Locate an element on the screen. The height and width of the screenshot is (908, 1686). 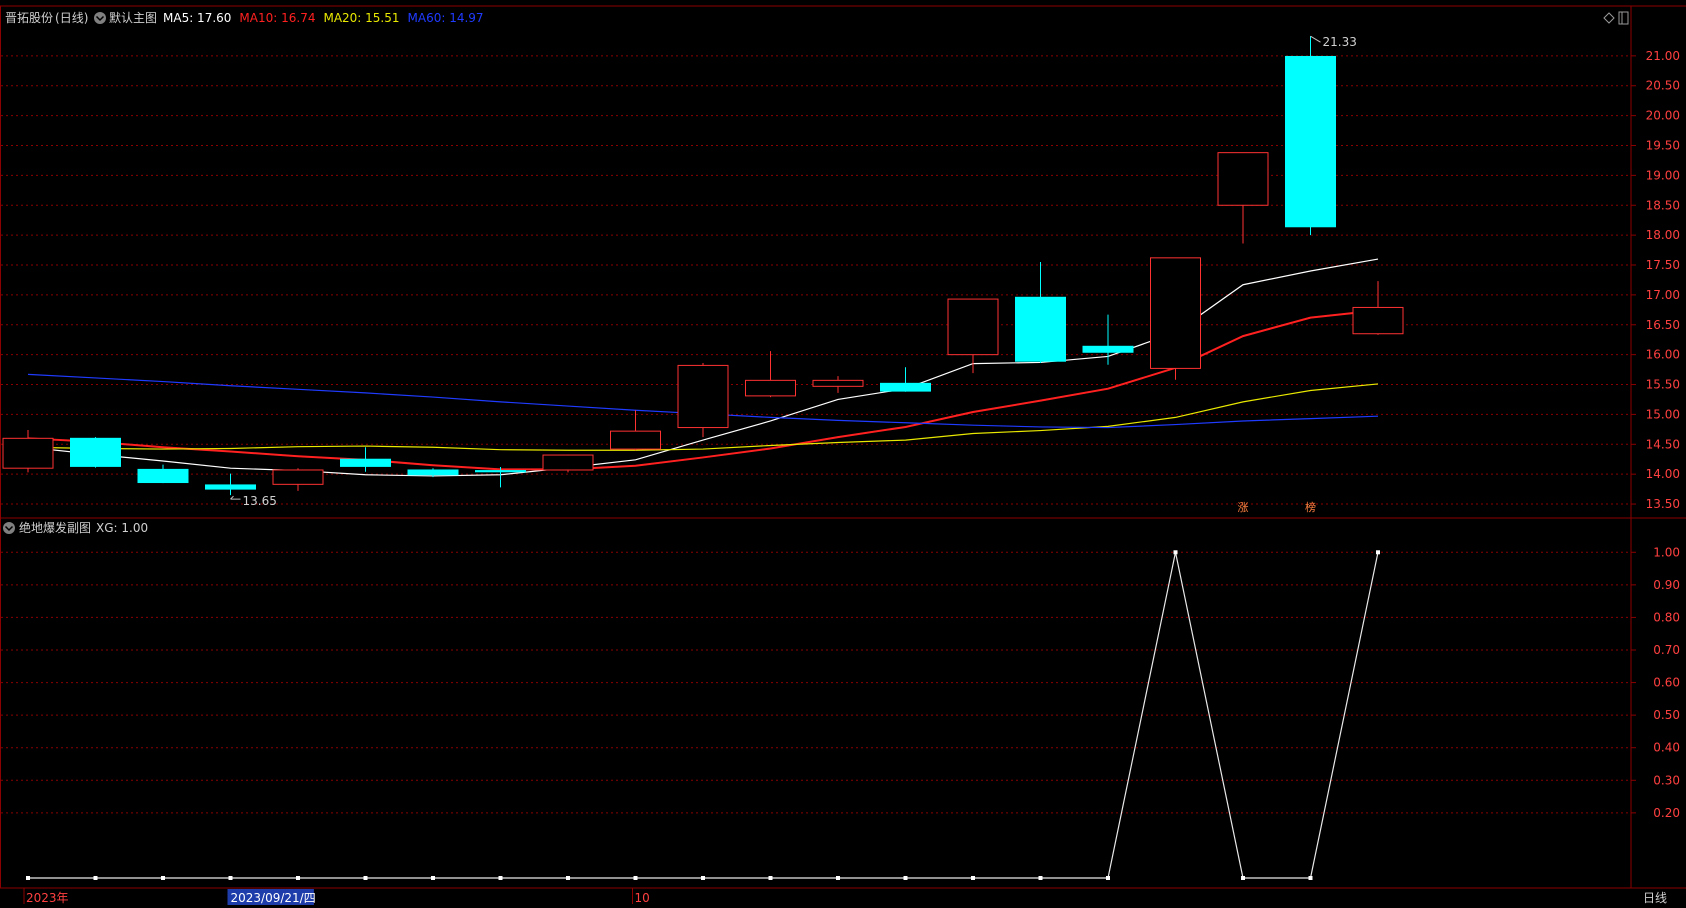
price-tick-label: 19.00 is located at coordinates (1663, 175).